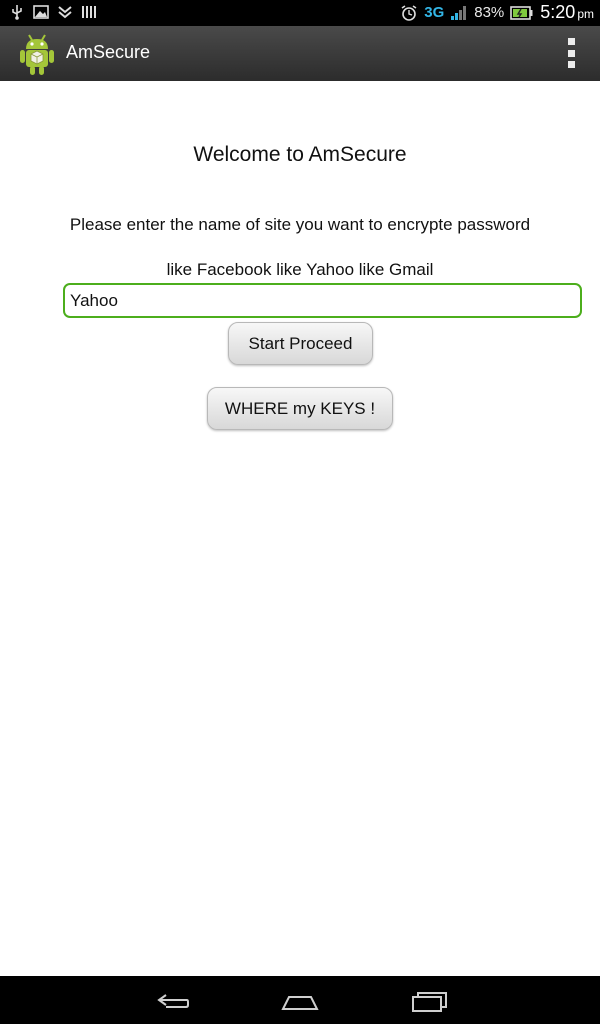 The width and height of the screenshot is (600, 1024). I want to click on clock-ampm: pm, so click(585, 14).